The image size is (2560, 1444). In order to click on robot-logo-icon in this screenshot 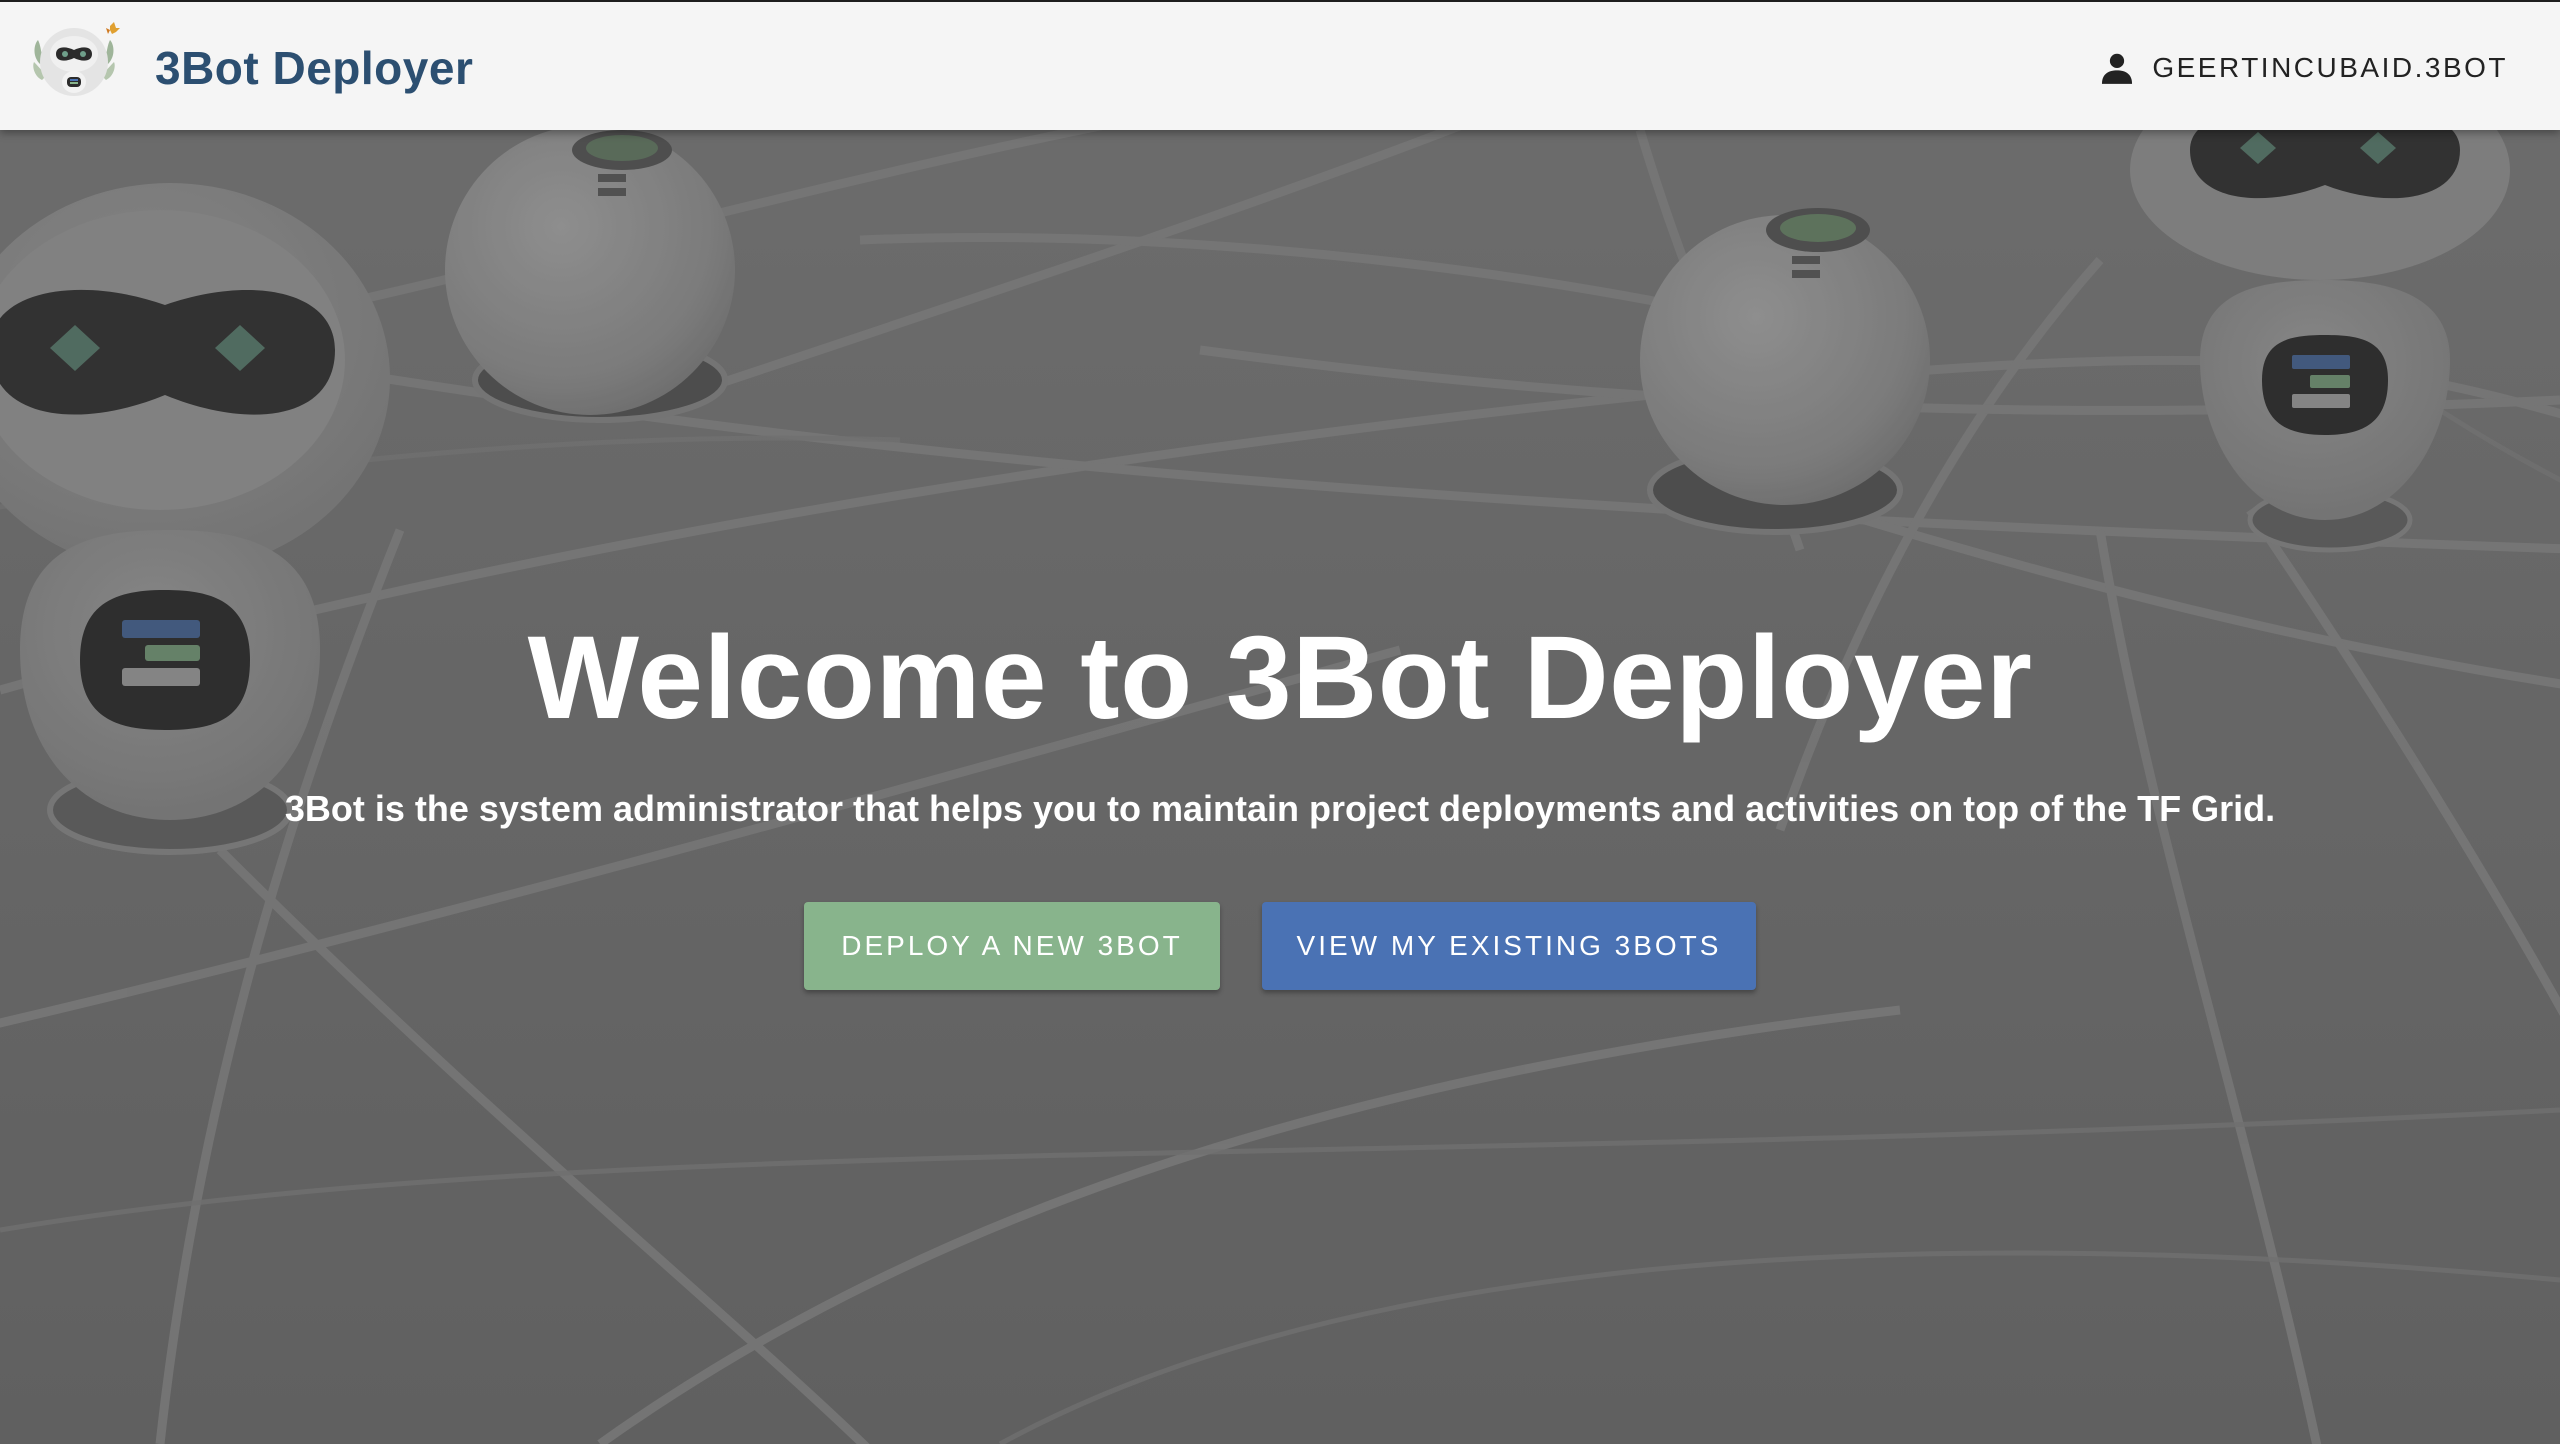, I will do `click(74, 65)`.